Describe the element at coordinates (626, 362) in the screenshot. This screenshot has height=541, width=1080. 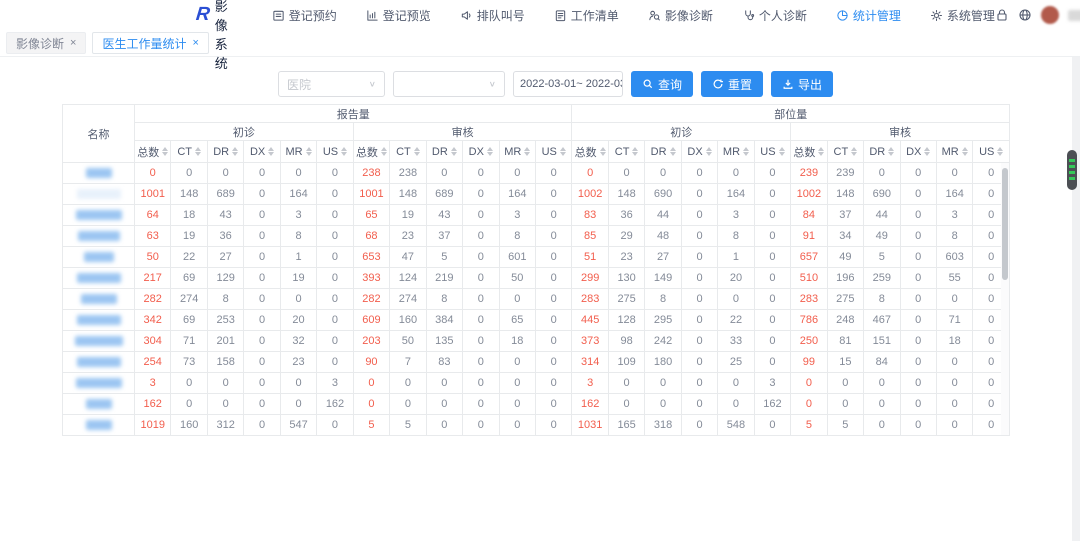
I see `value-cell: 109` at that location.